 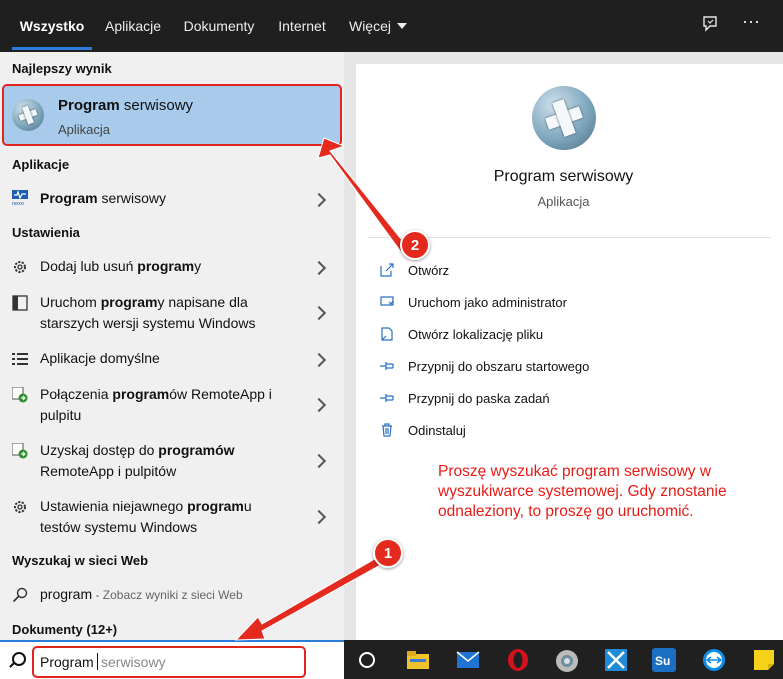 I want to click on file-explorer-icon, so click(x=418, y=660).